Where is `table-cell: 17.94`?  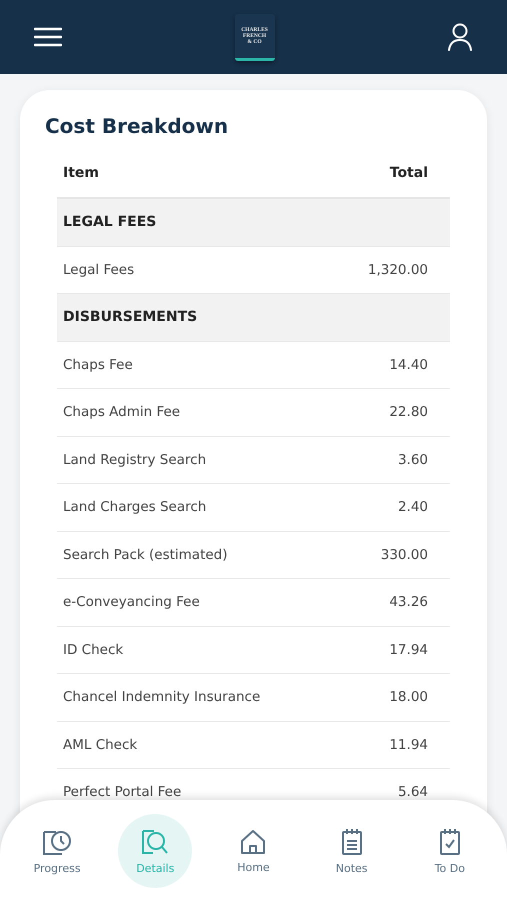 table-cell: 17.94 is located at coordinates (408, 650).